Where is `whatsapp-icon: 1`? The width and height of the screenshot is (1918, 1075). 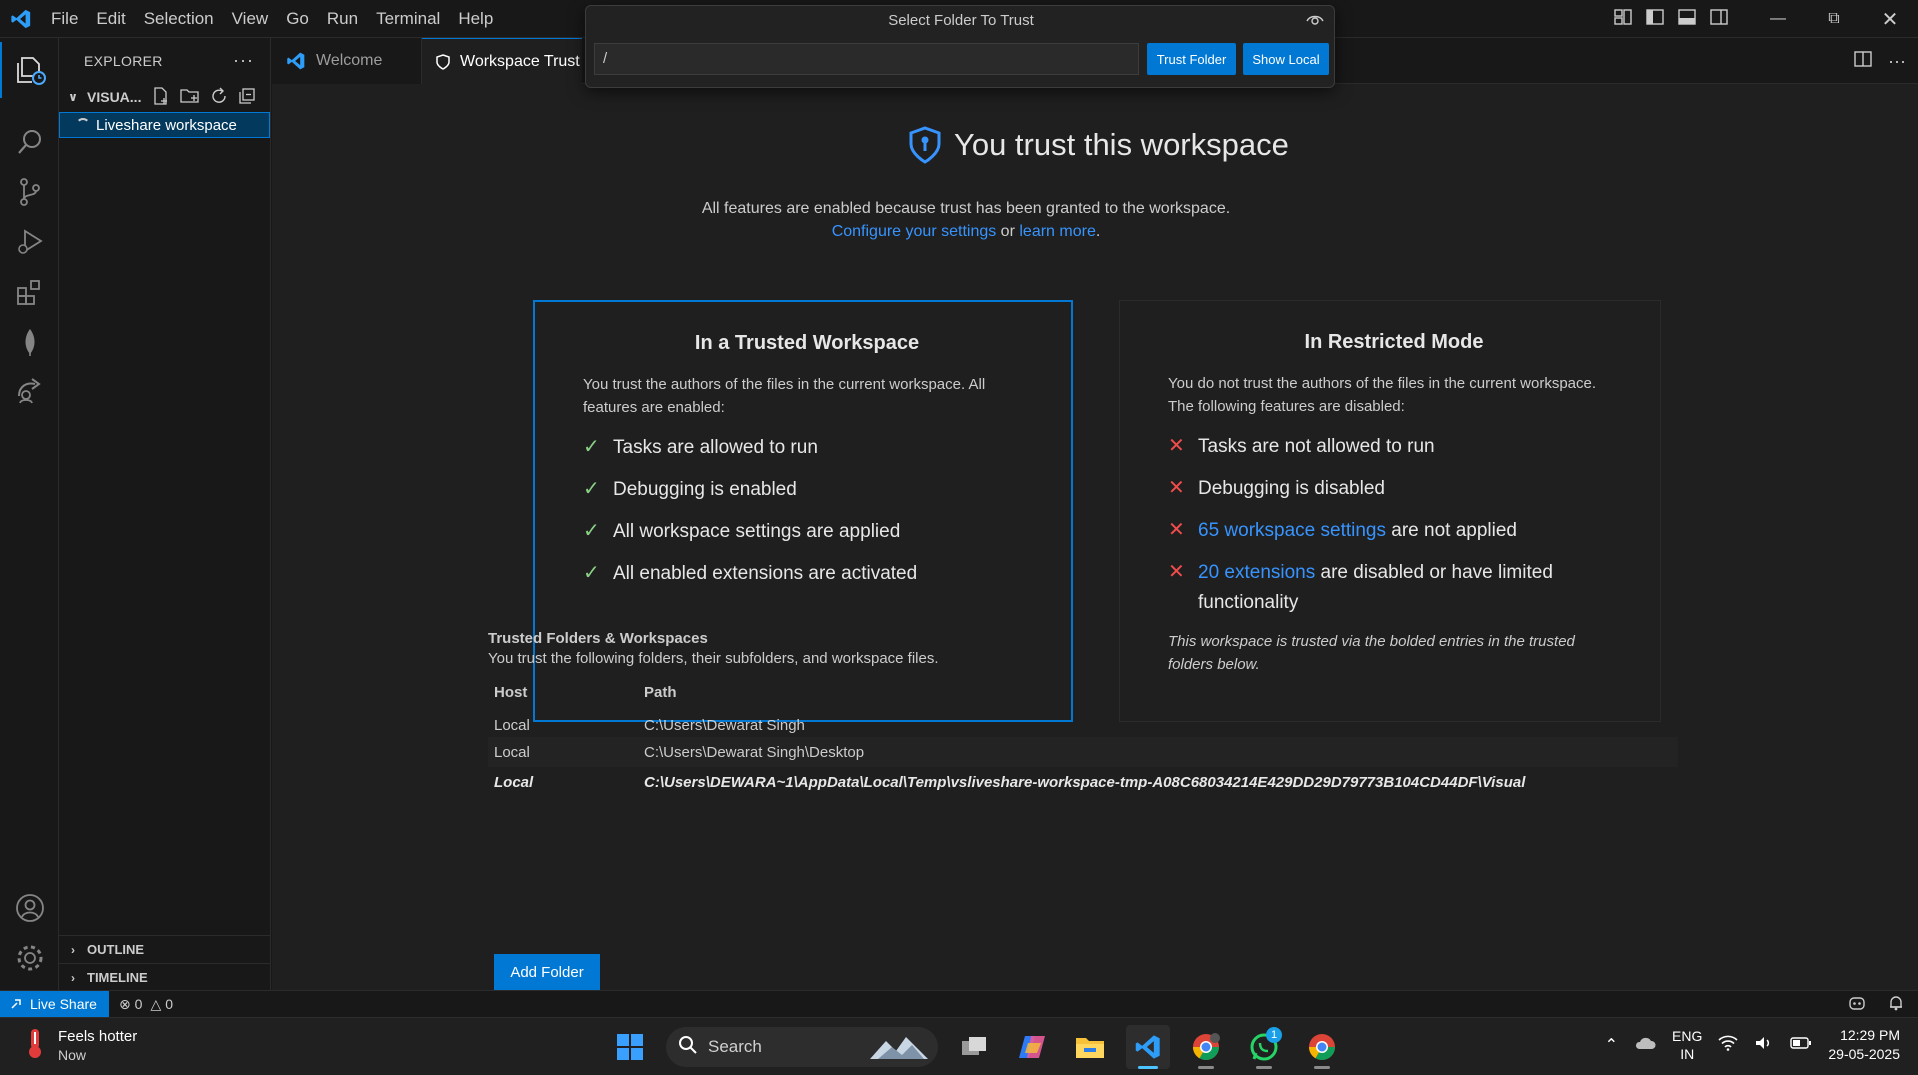
whatsapp-icon: 1 is located at coordinates (1264, 1047).